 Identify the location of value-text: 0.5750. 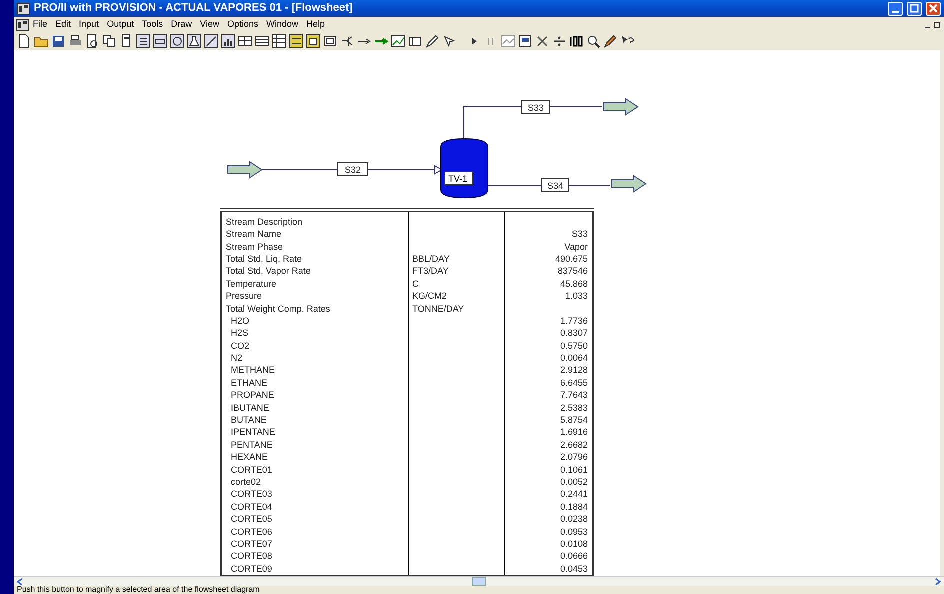
(574, 345).